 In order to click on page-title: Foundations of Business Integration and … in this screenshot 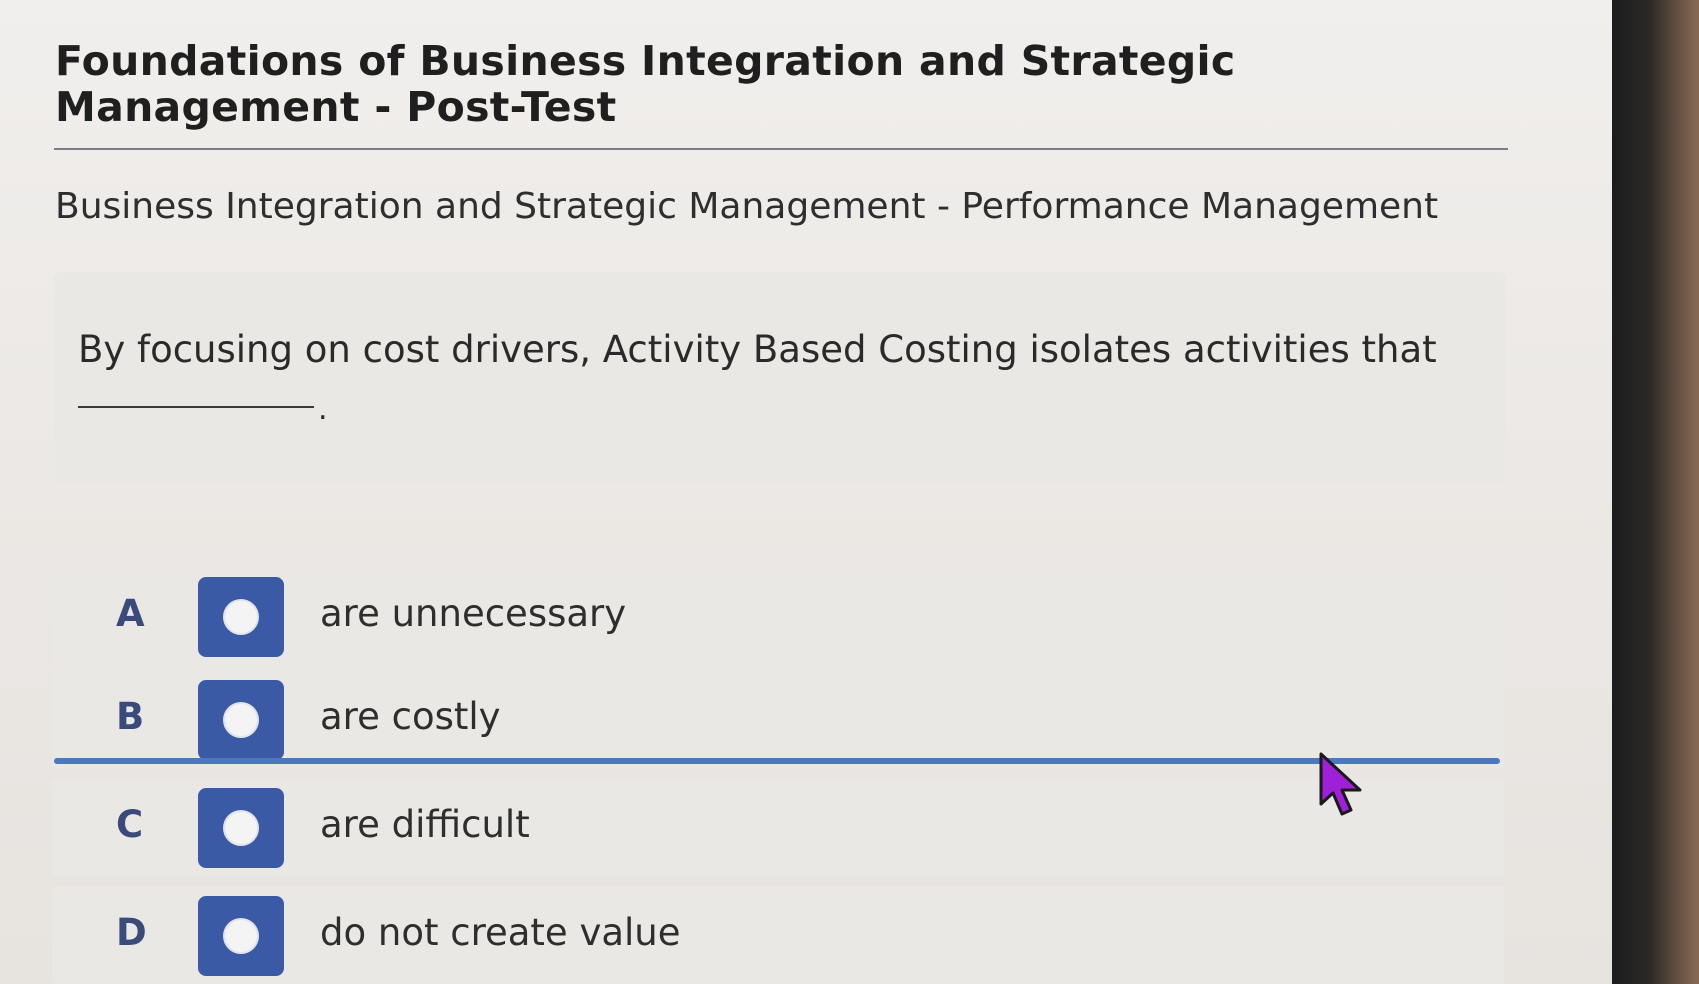, I will do `click(645, 84)`.